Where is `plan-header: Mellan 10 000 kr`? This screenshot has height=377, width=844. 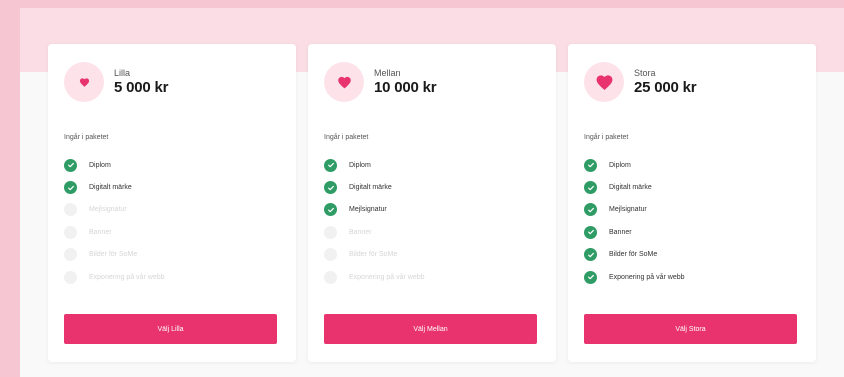 plan-header: Mellan 10 000 kr is located at coordinates (380, 82).